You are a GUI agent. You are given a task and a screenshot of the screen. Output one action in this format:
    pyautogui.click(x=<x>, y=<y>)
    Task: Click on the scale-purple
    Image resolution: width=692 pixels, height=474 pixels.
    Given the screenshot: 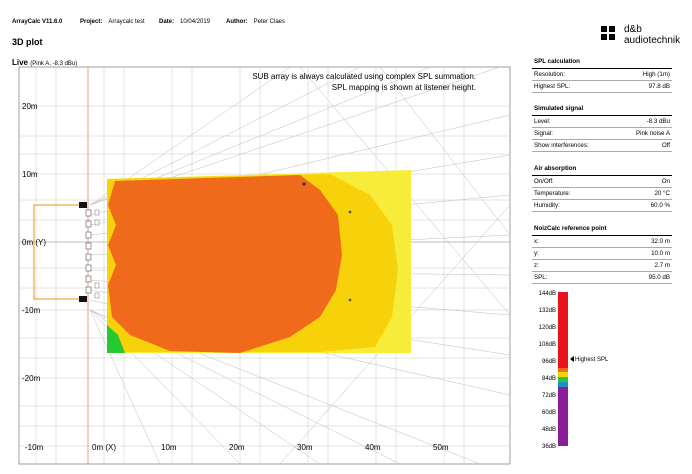 What is the action you would take?
    pyautogui.click(x=563, y=416)
    